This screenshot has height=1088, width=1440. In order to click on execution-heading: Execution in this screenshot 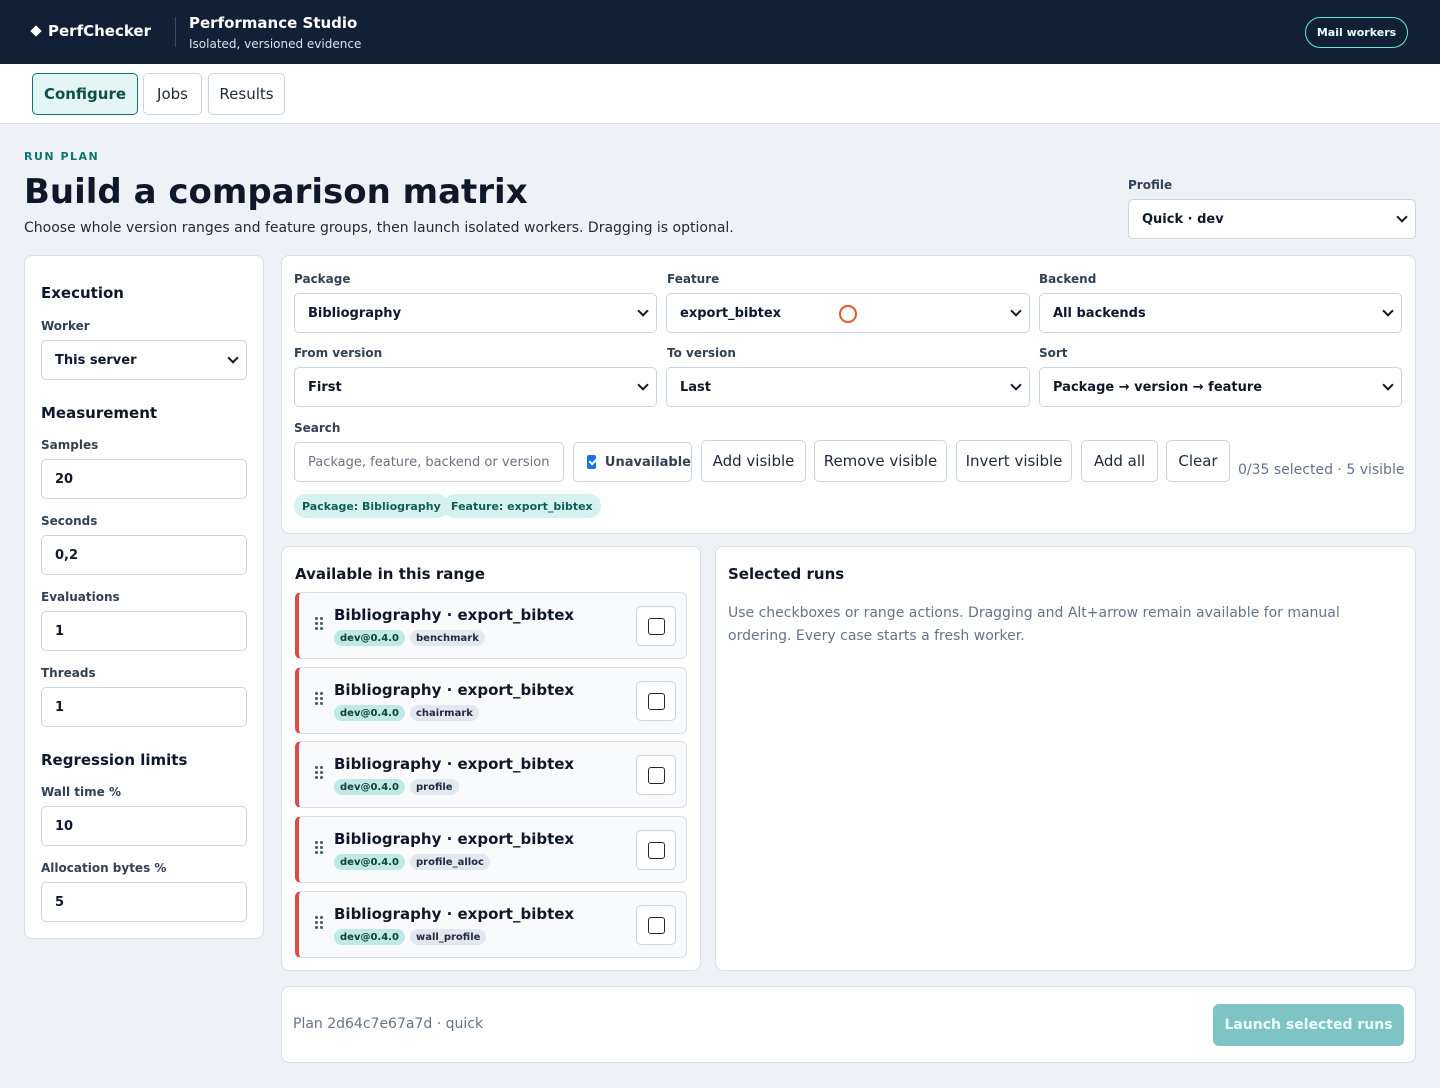, I will do `click(82, 293)`.